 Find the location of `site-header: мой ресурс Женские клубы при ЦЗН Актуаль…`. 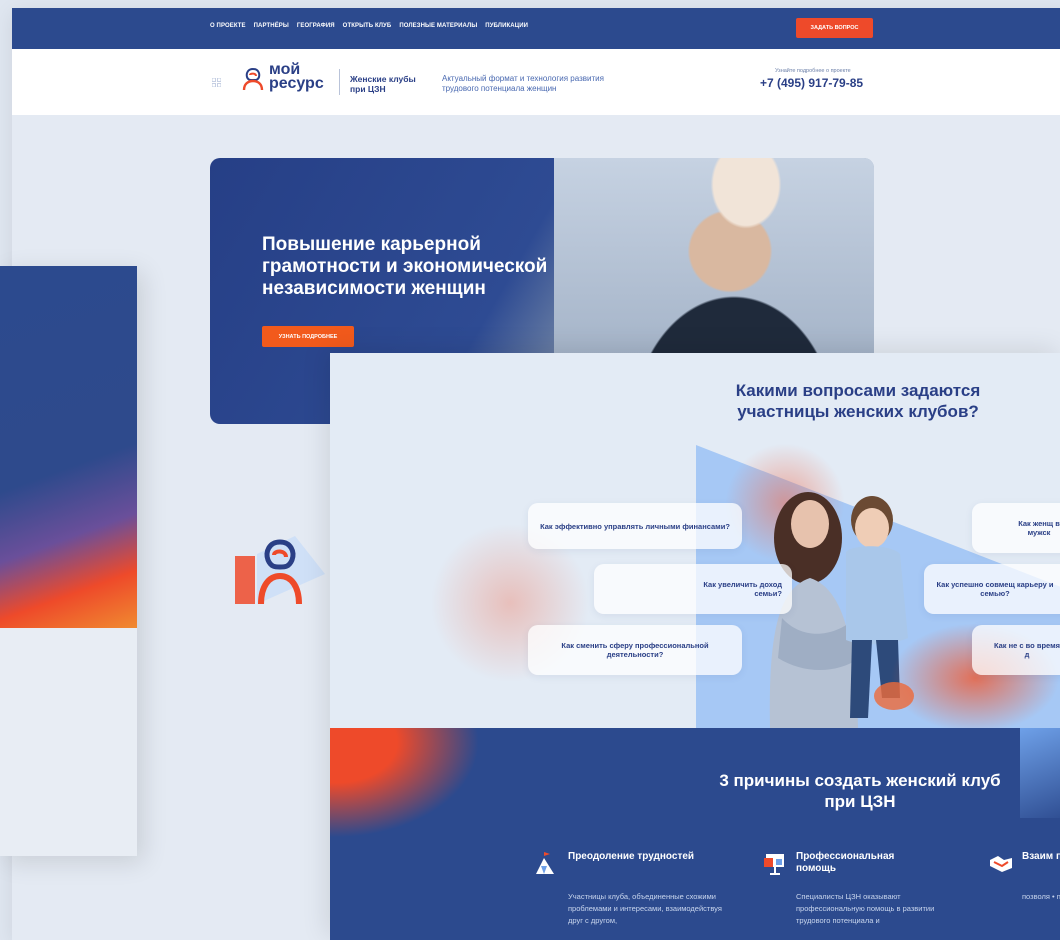

site-header: мой ресурс Женские клубы при ЦЗН Актуаль… is located at coordinates (536, 82).